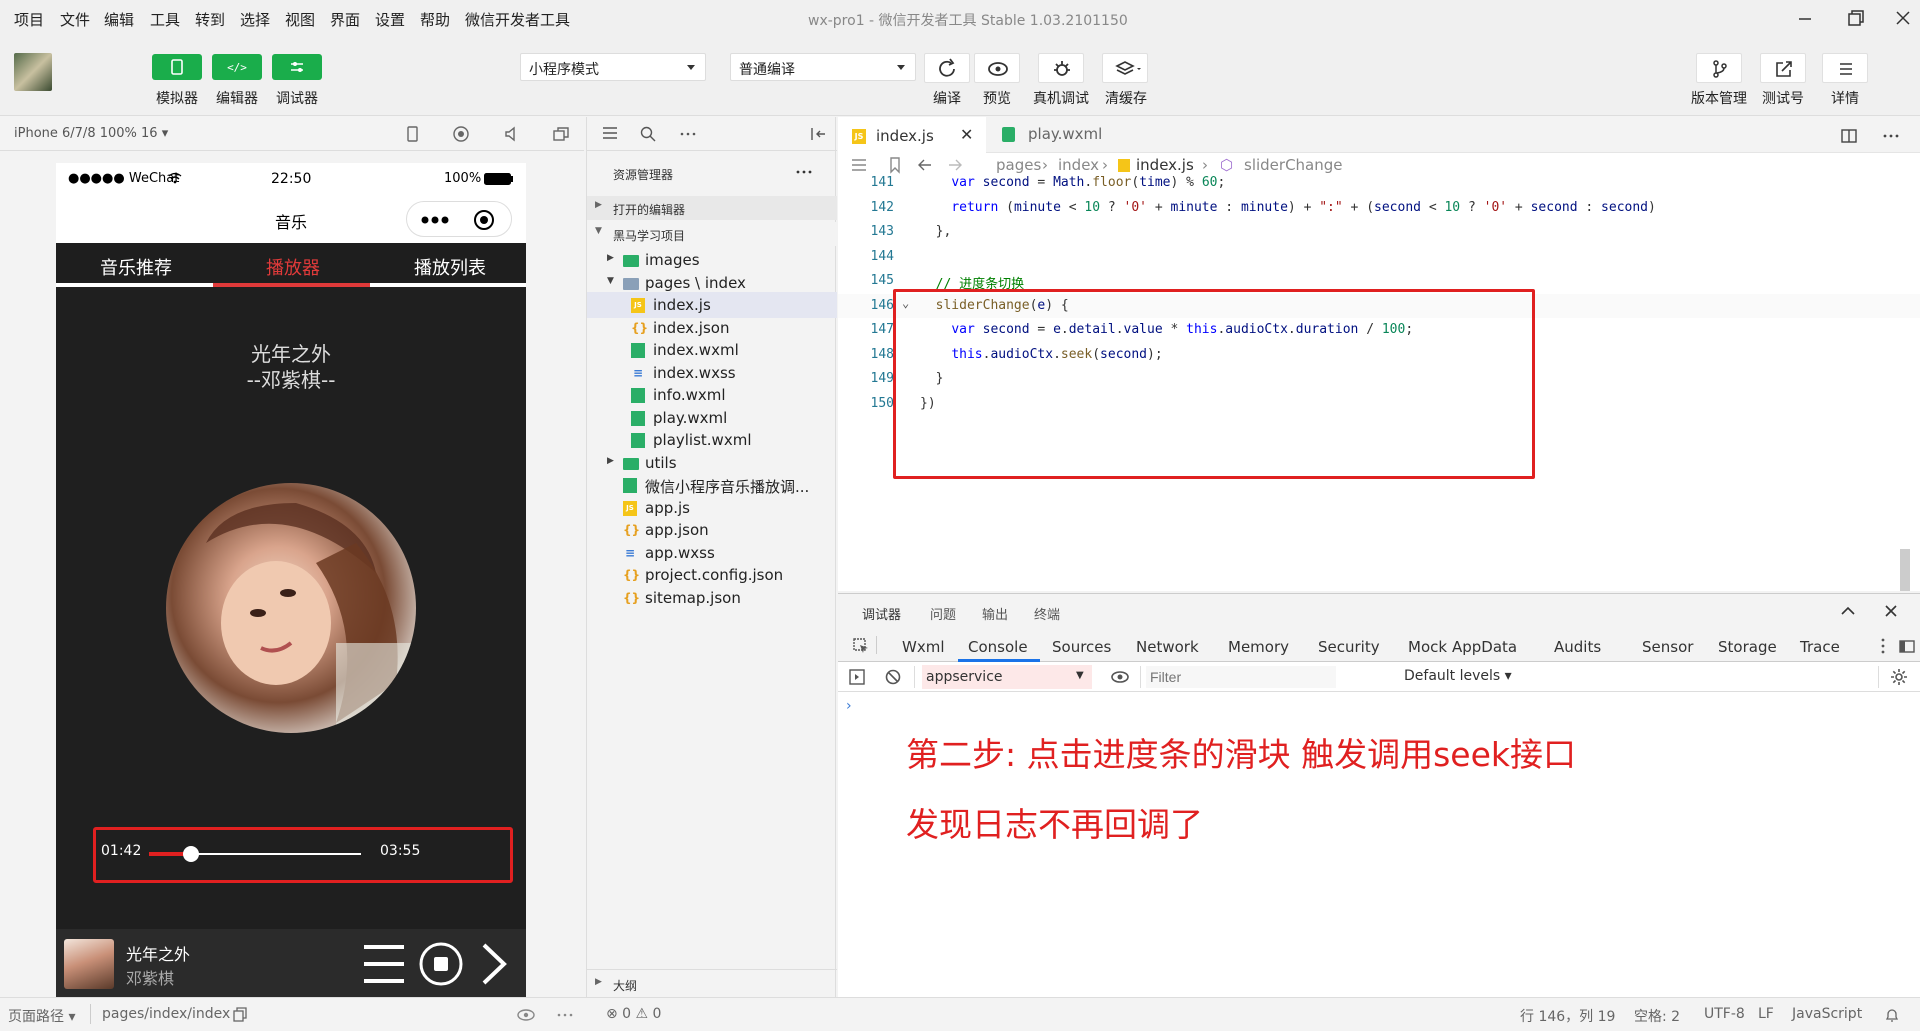  What do you see at coordinates (997, 68) in the screenshot?
I see `preview-button` at bounding box center [997, 68].